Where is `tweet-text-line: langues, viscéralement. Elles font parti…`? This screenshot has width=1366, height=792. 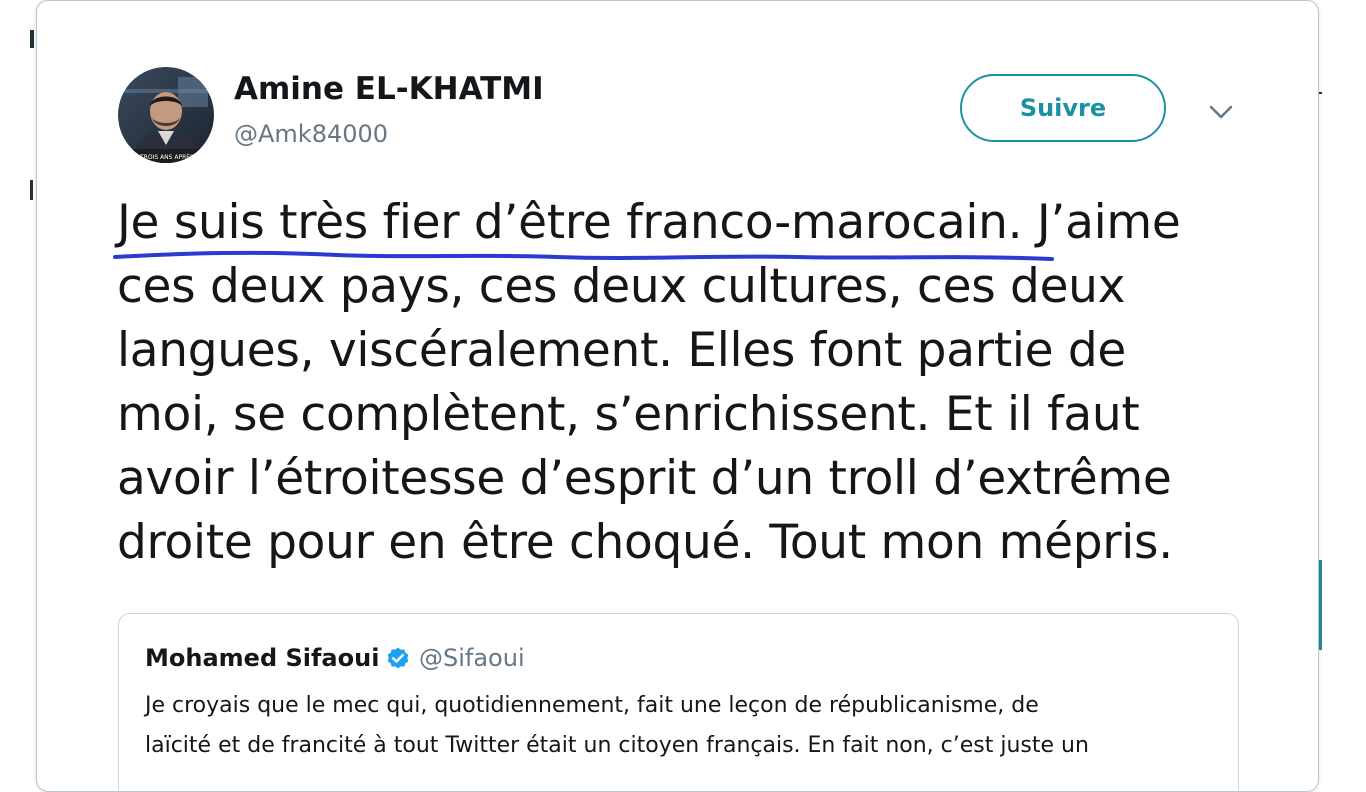 tweet-text-line: langues, viscéralement. Elles font parti… is located at coordinates (622, 350).